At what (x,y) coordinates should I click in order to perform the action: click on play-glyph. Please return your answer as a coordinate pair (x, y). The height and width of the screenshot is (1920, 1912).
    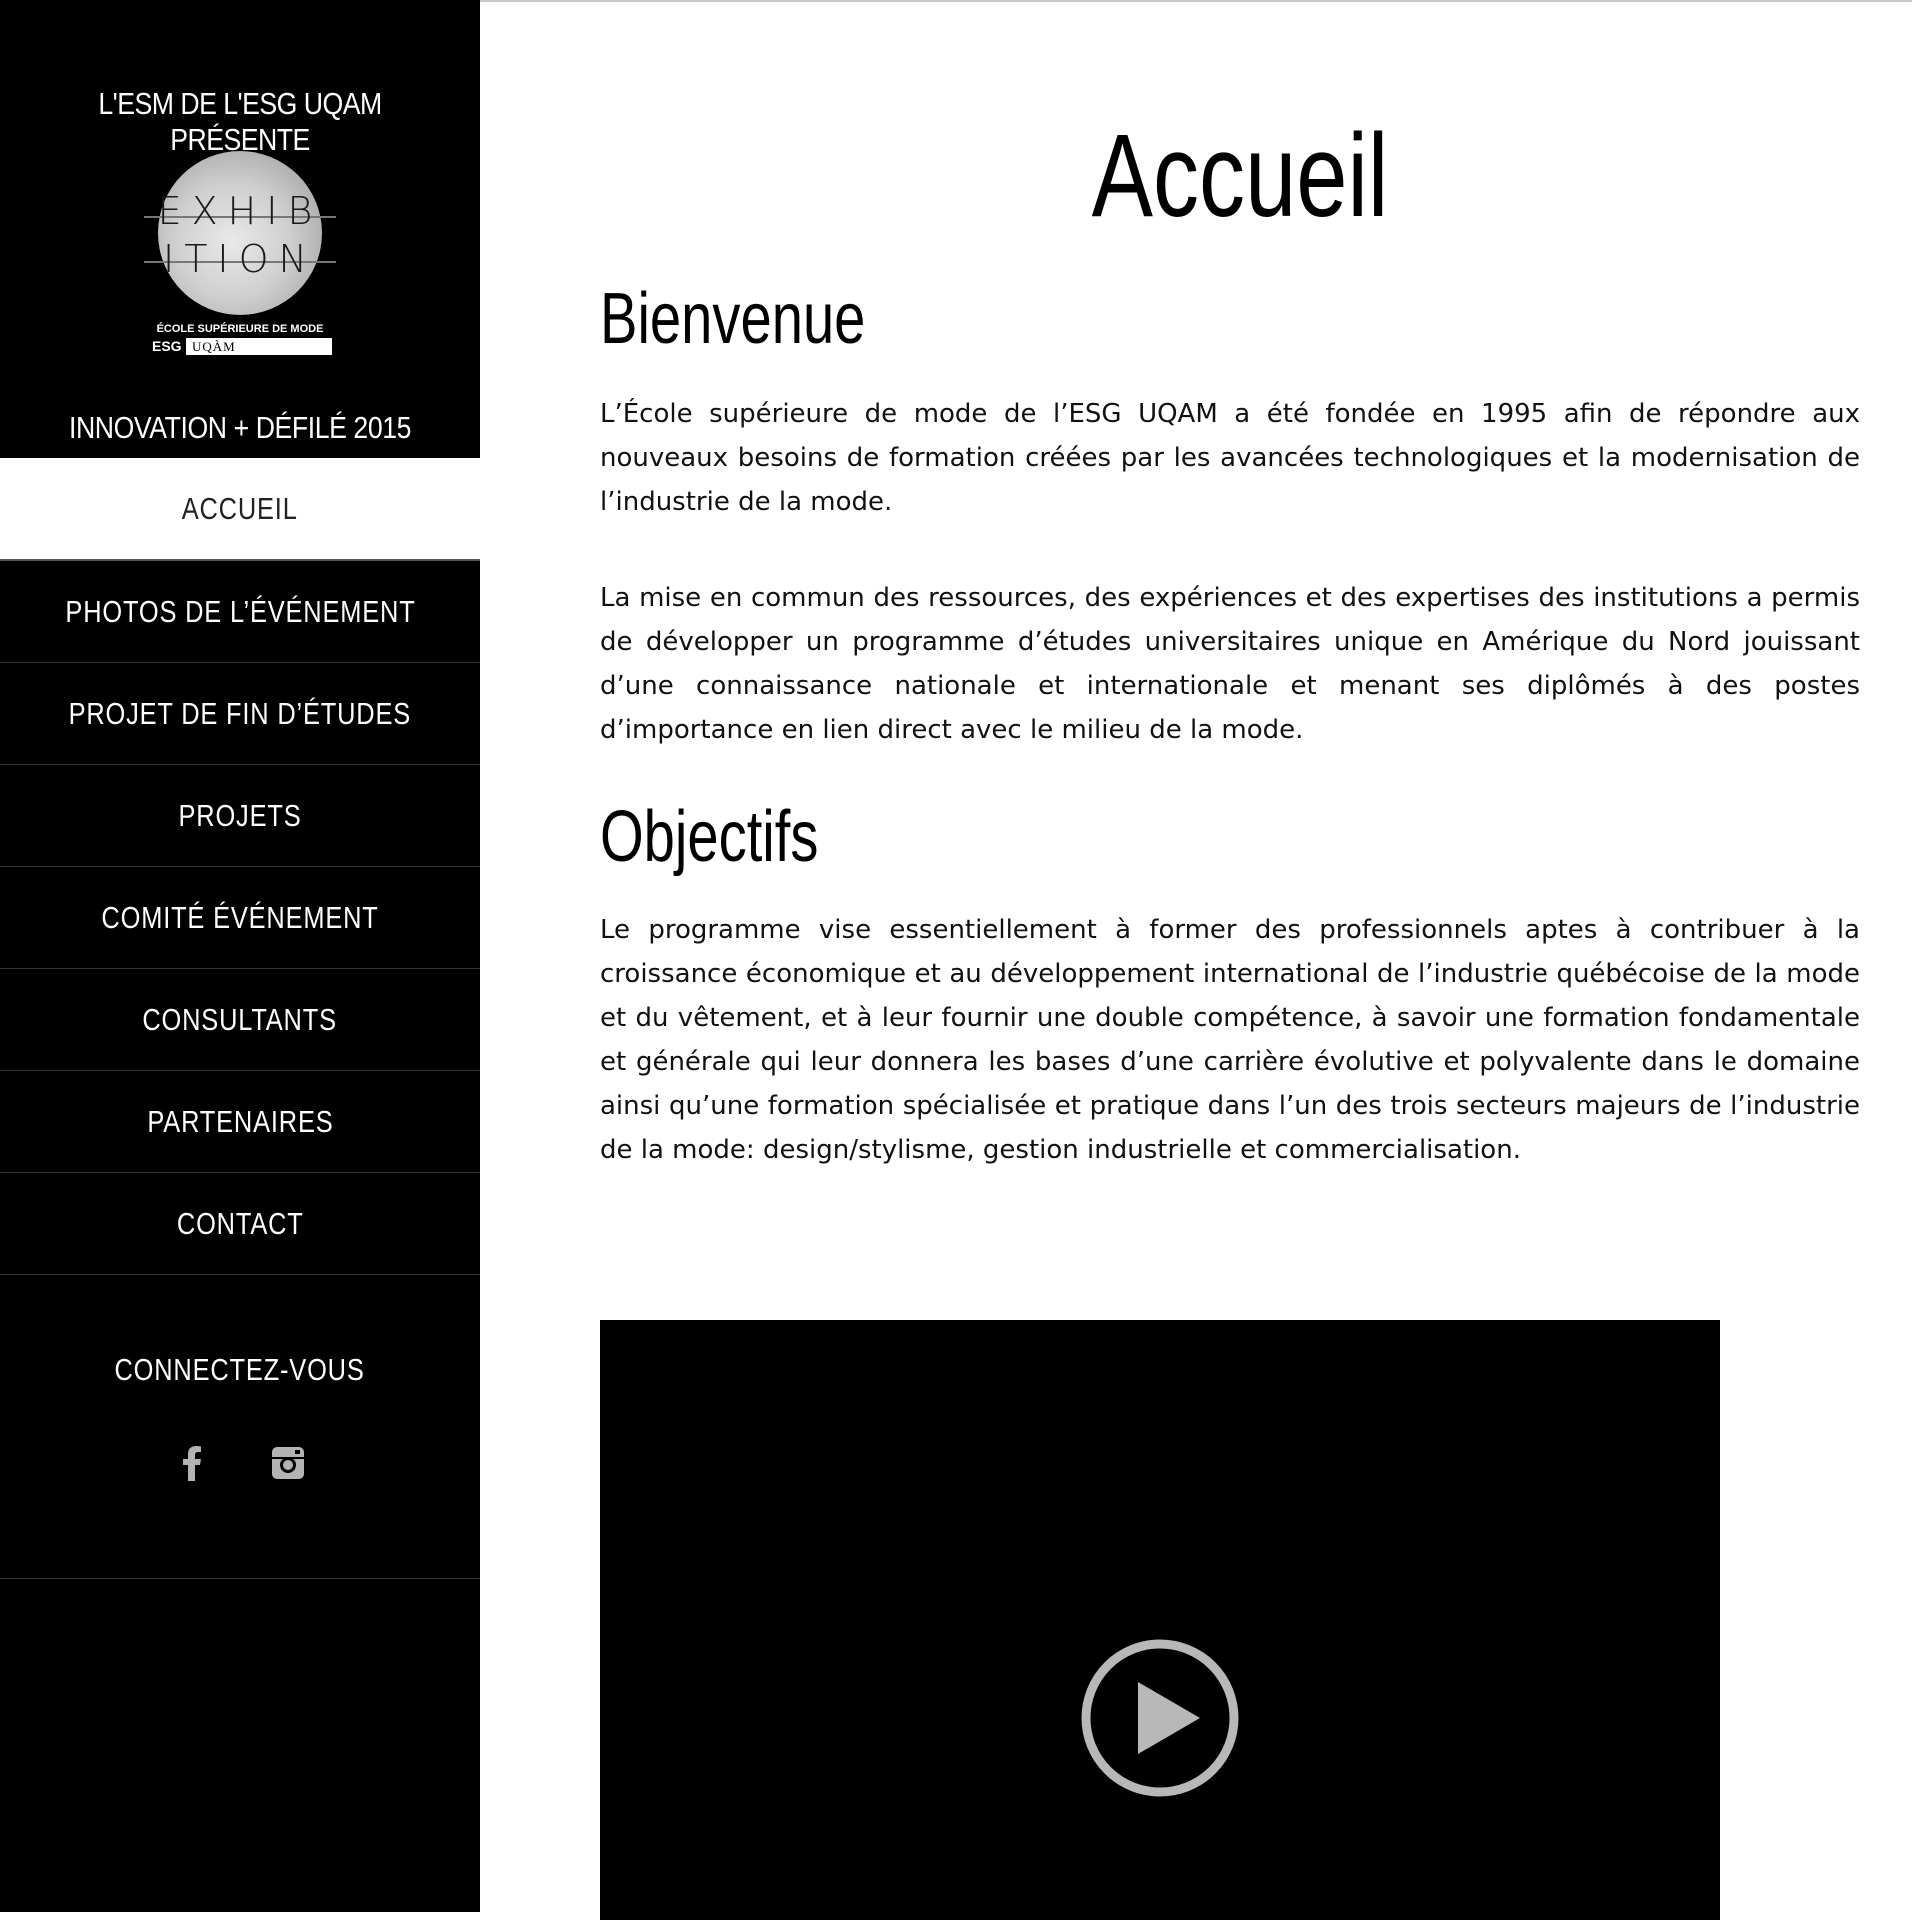
    Looking at the image, I should click on (1160, 1718).